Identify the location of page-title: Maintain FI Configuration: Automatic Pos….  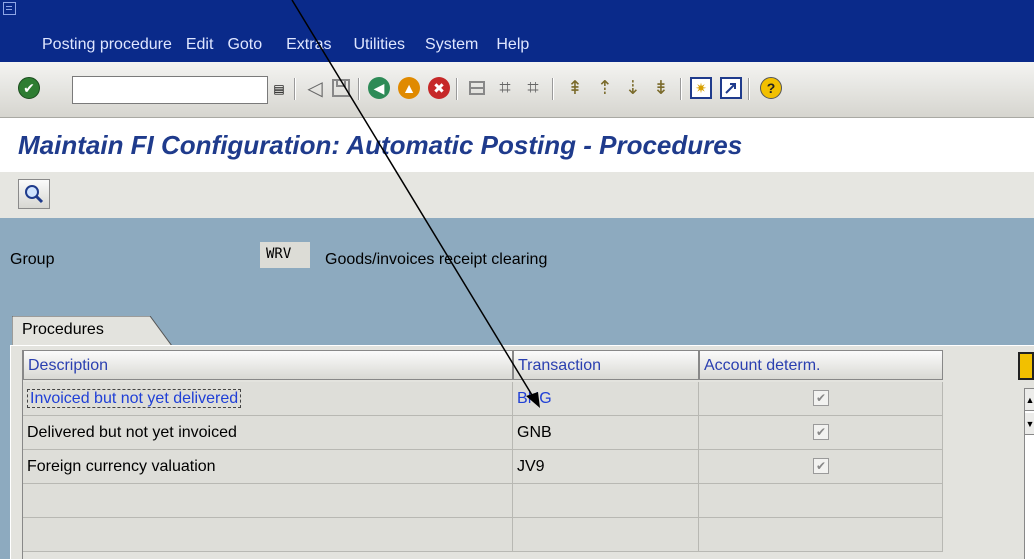
(380, 145).